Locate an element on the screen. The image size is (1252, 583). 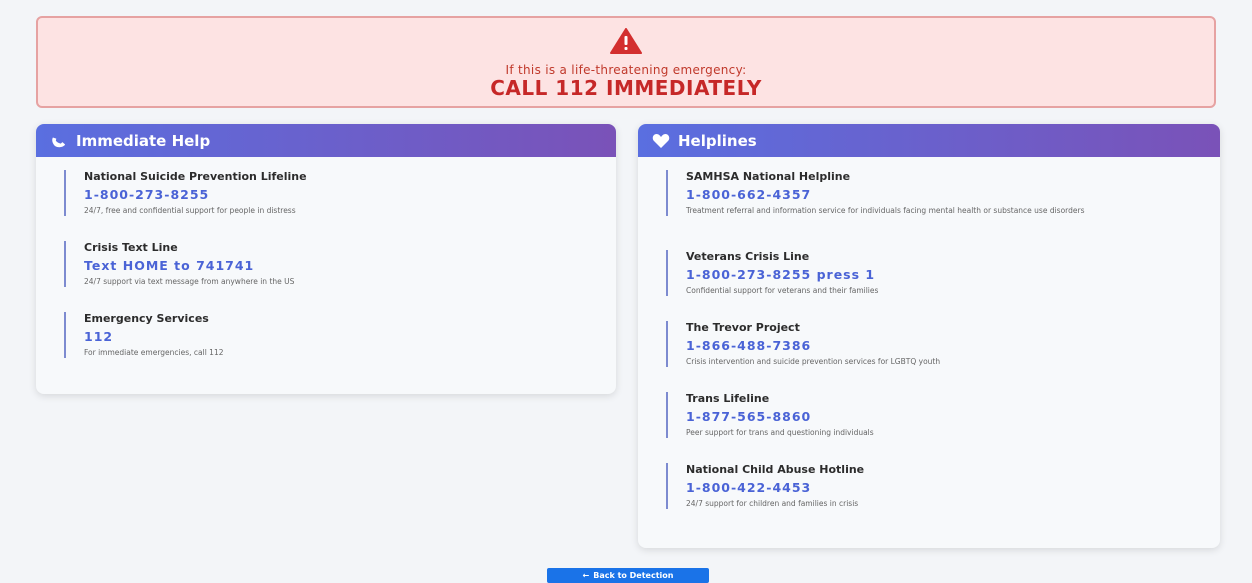
helpline-number-link: 1-877-565-8860 is located at coordinates (931, 417).